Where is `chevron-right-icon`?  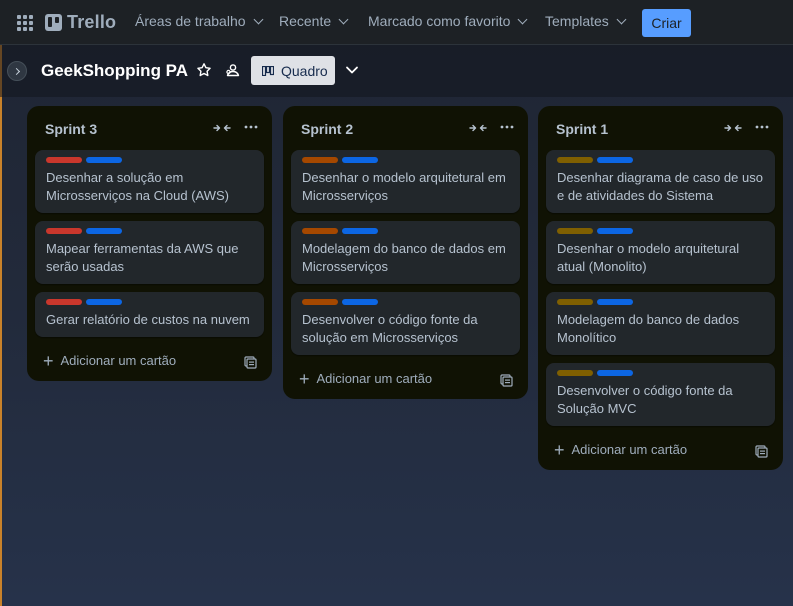 chevron-right-icon is located at coordinates (16, 71).